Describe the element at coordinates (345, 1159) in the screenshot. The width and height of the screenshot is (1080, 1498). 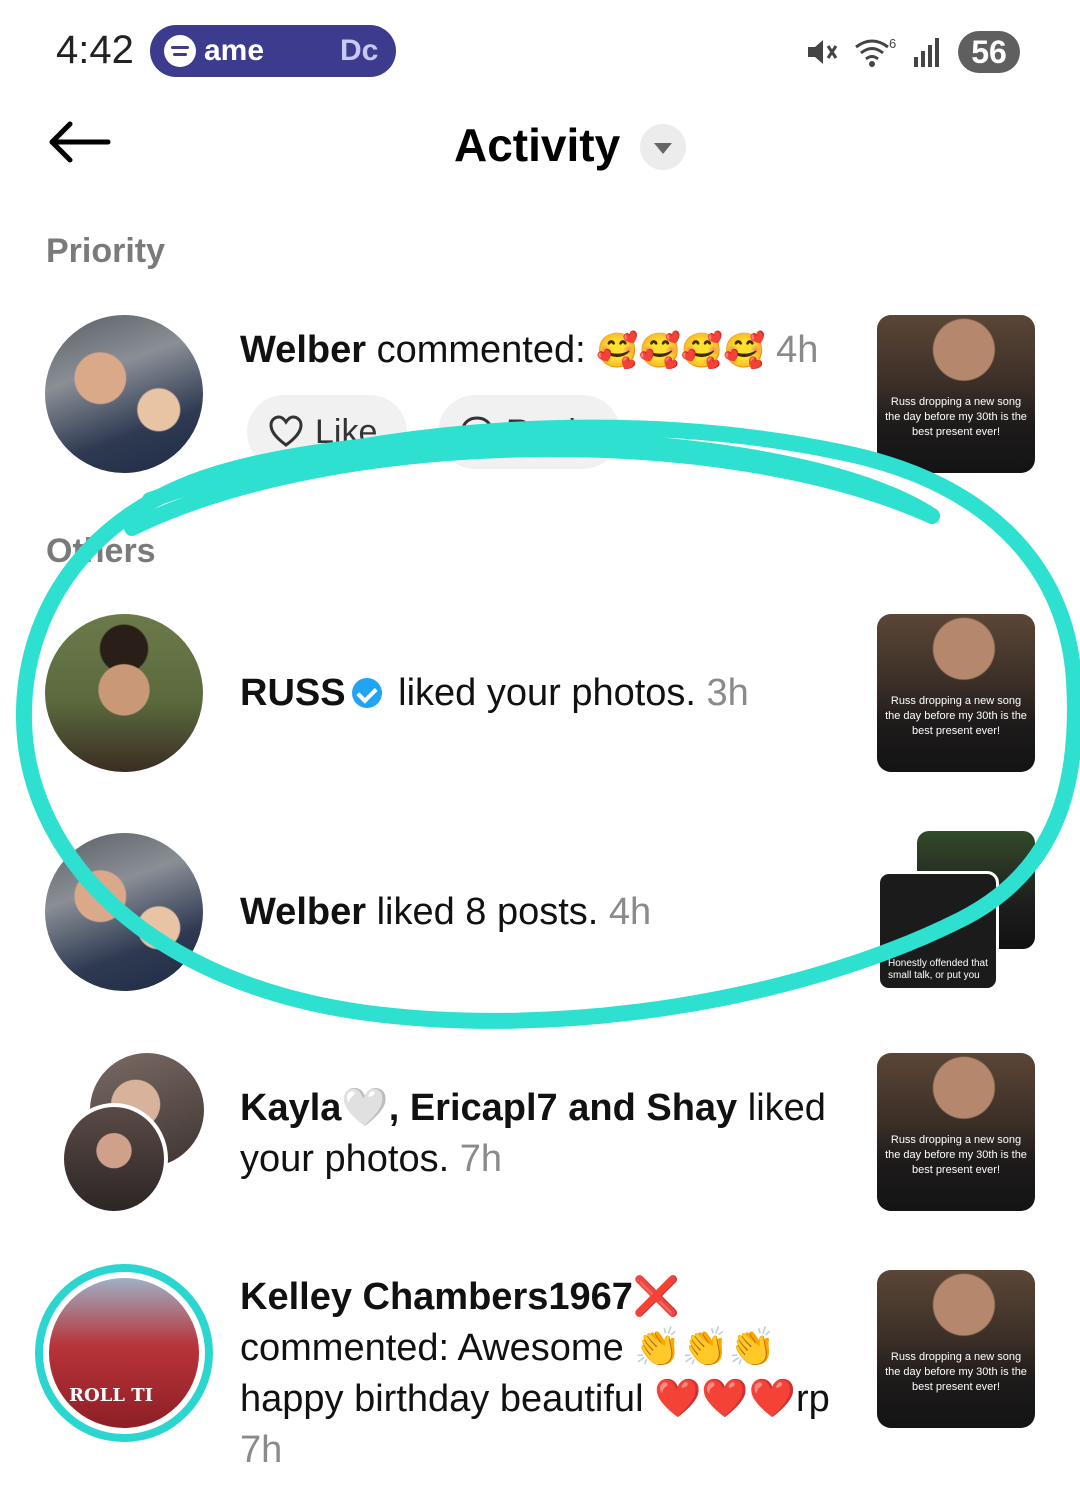
I see `activity-action-cont: your photos.` at that location.